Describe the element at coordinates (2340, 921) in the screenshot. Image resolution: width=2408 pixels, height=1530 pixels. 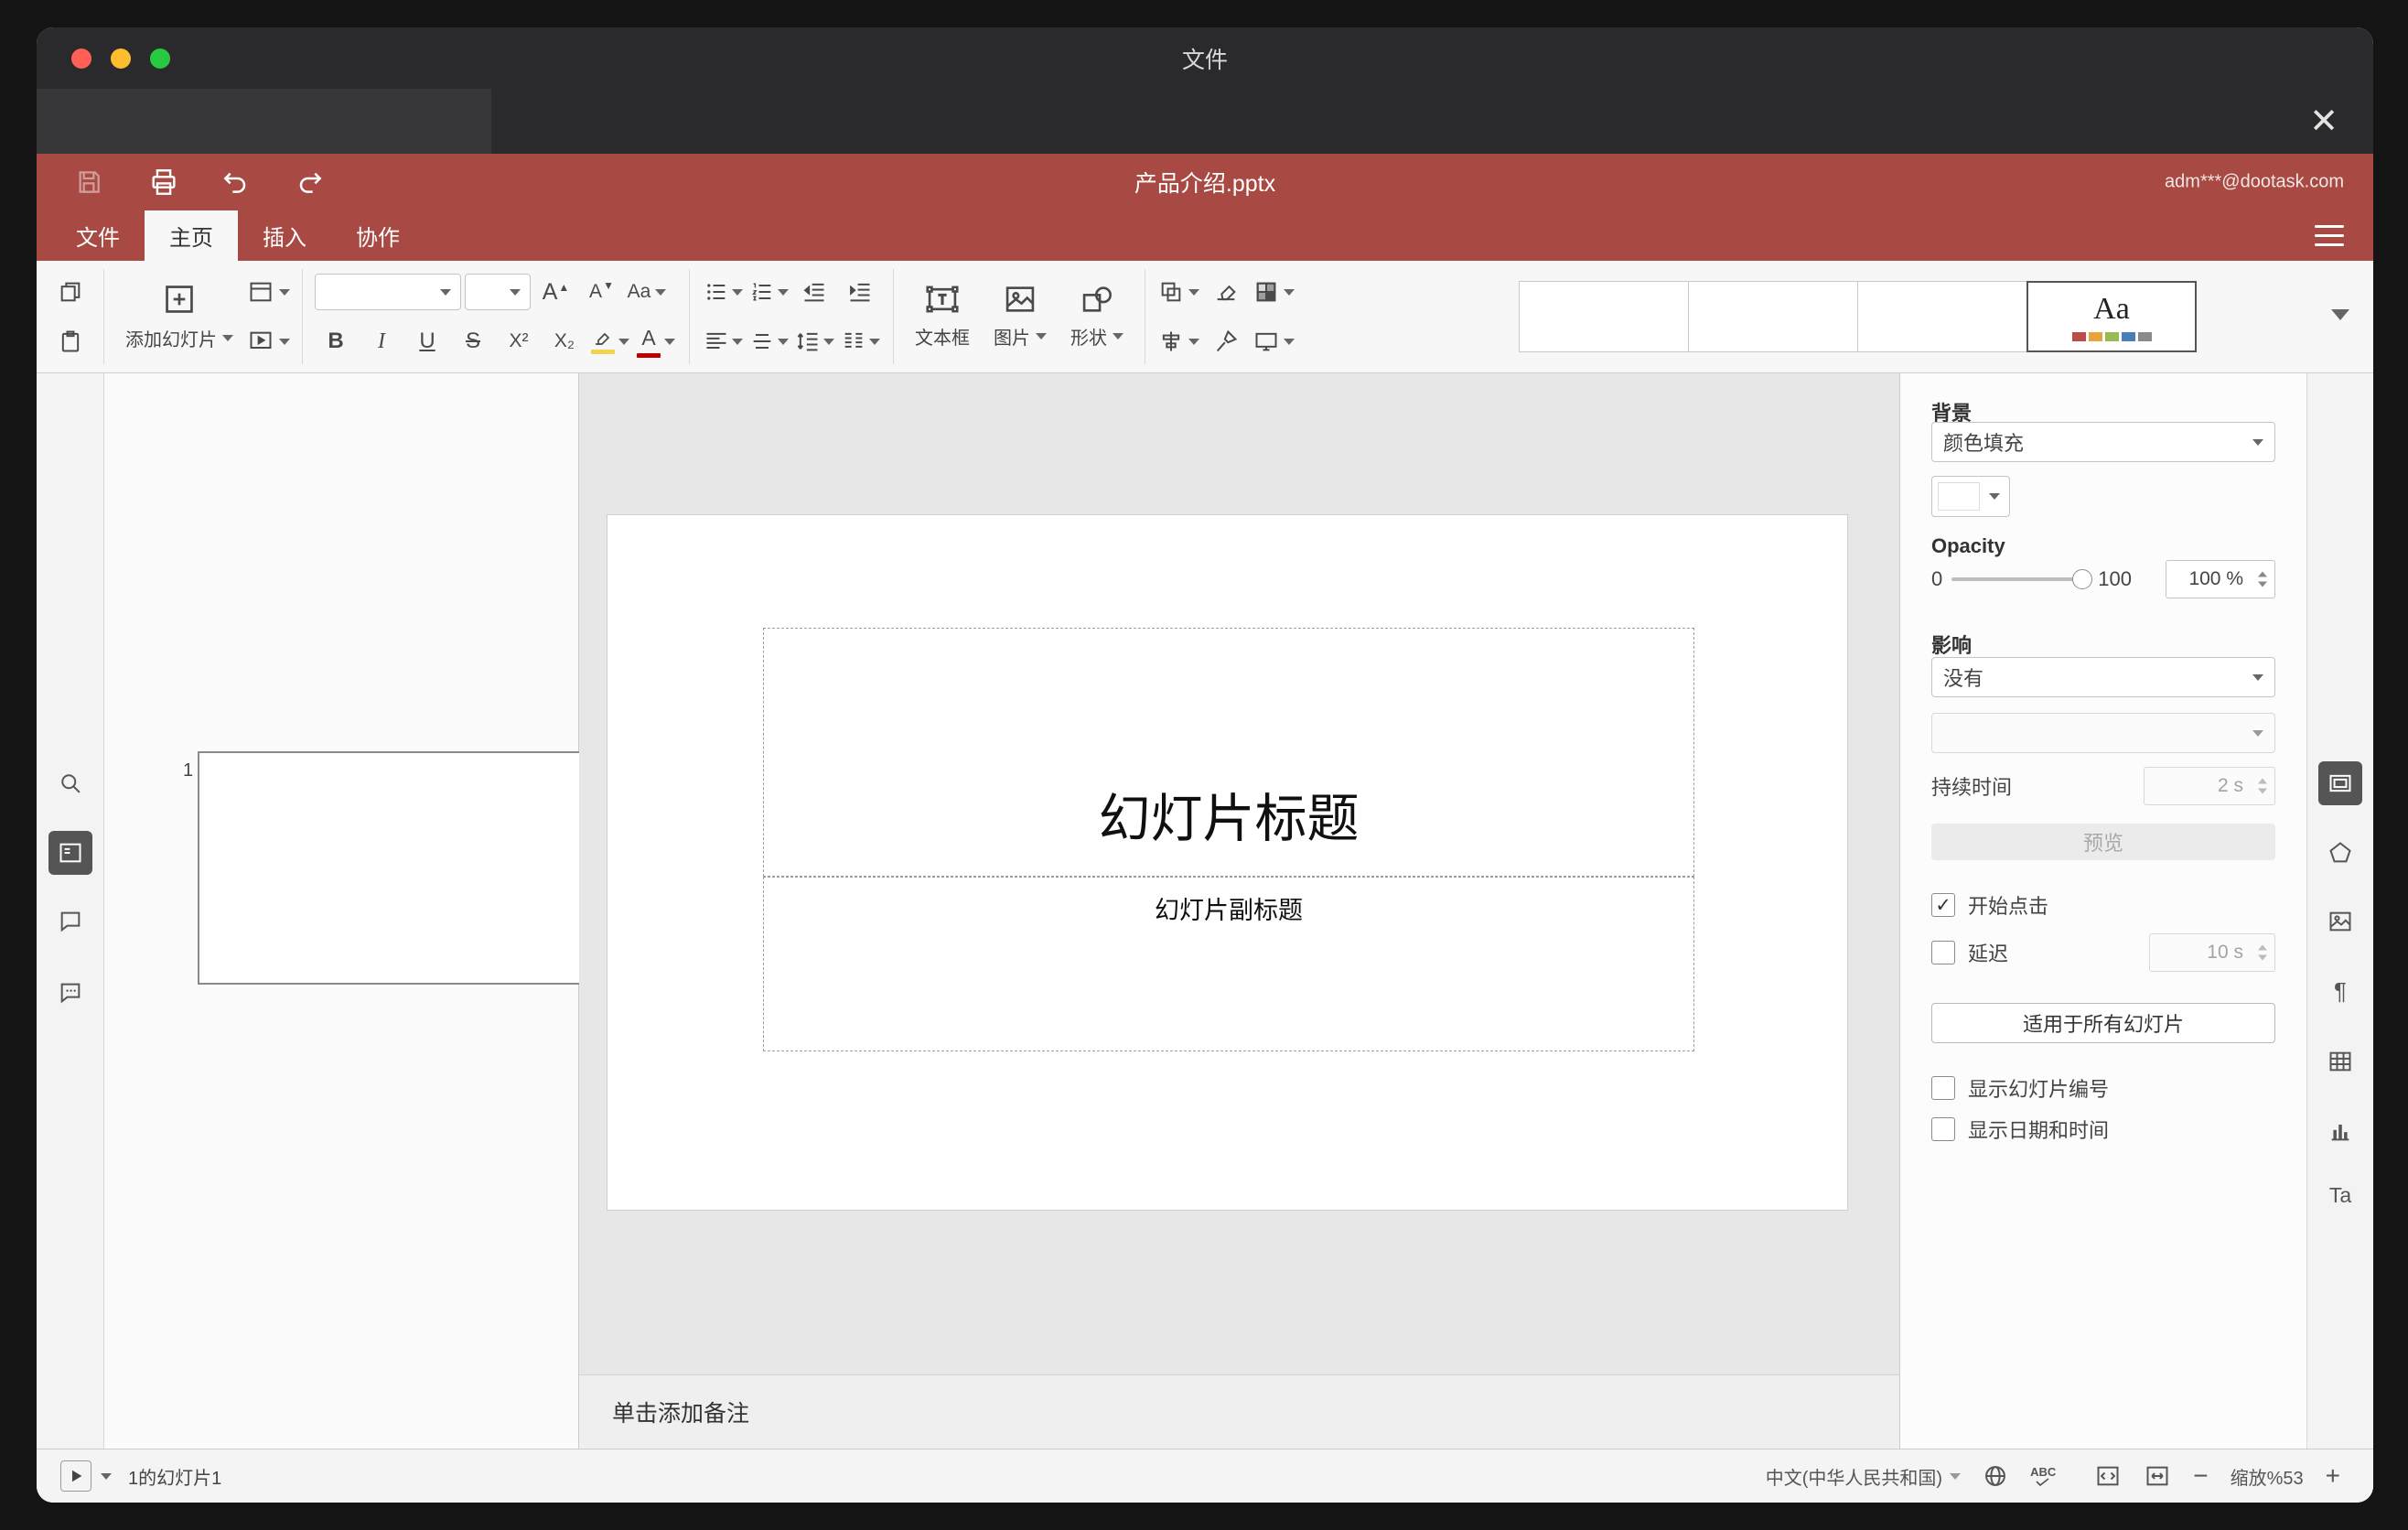
I see `image-settings-icon` at that location.